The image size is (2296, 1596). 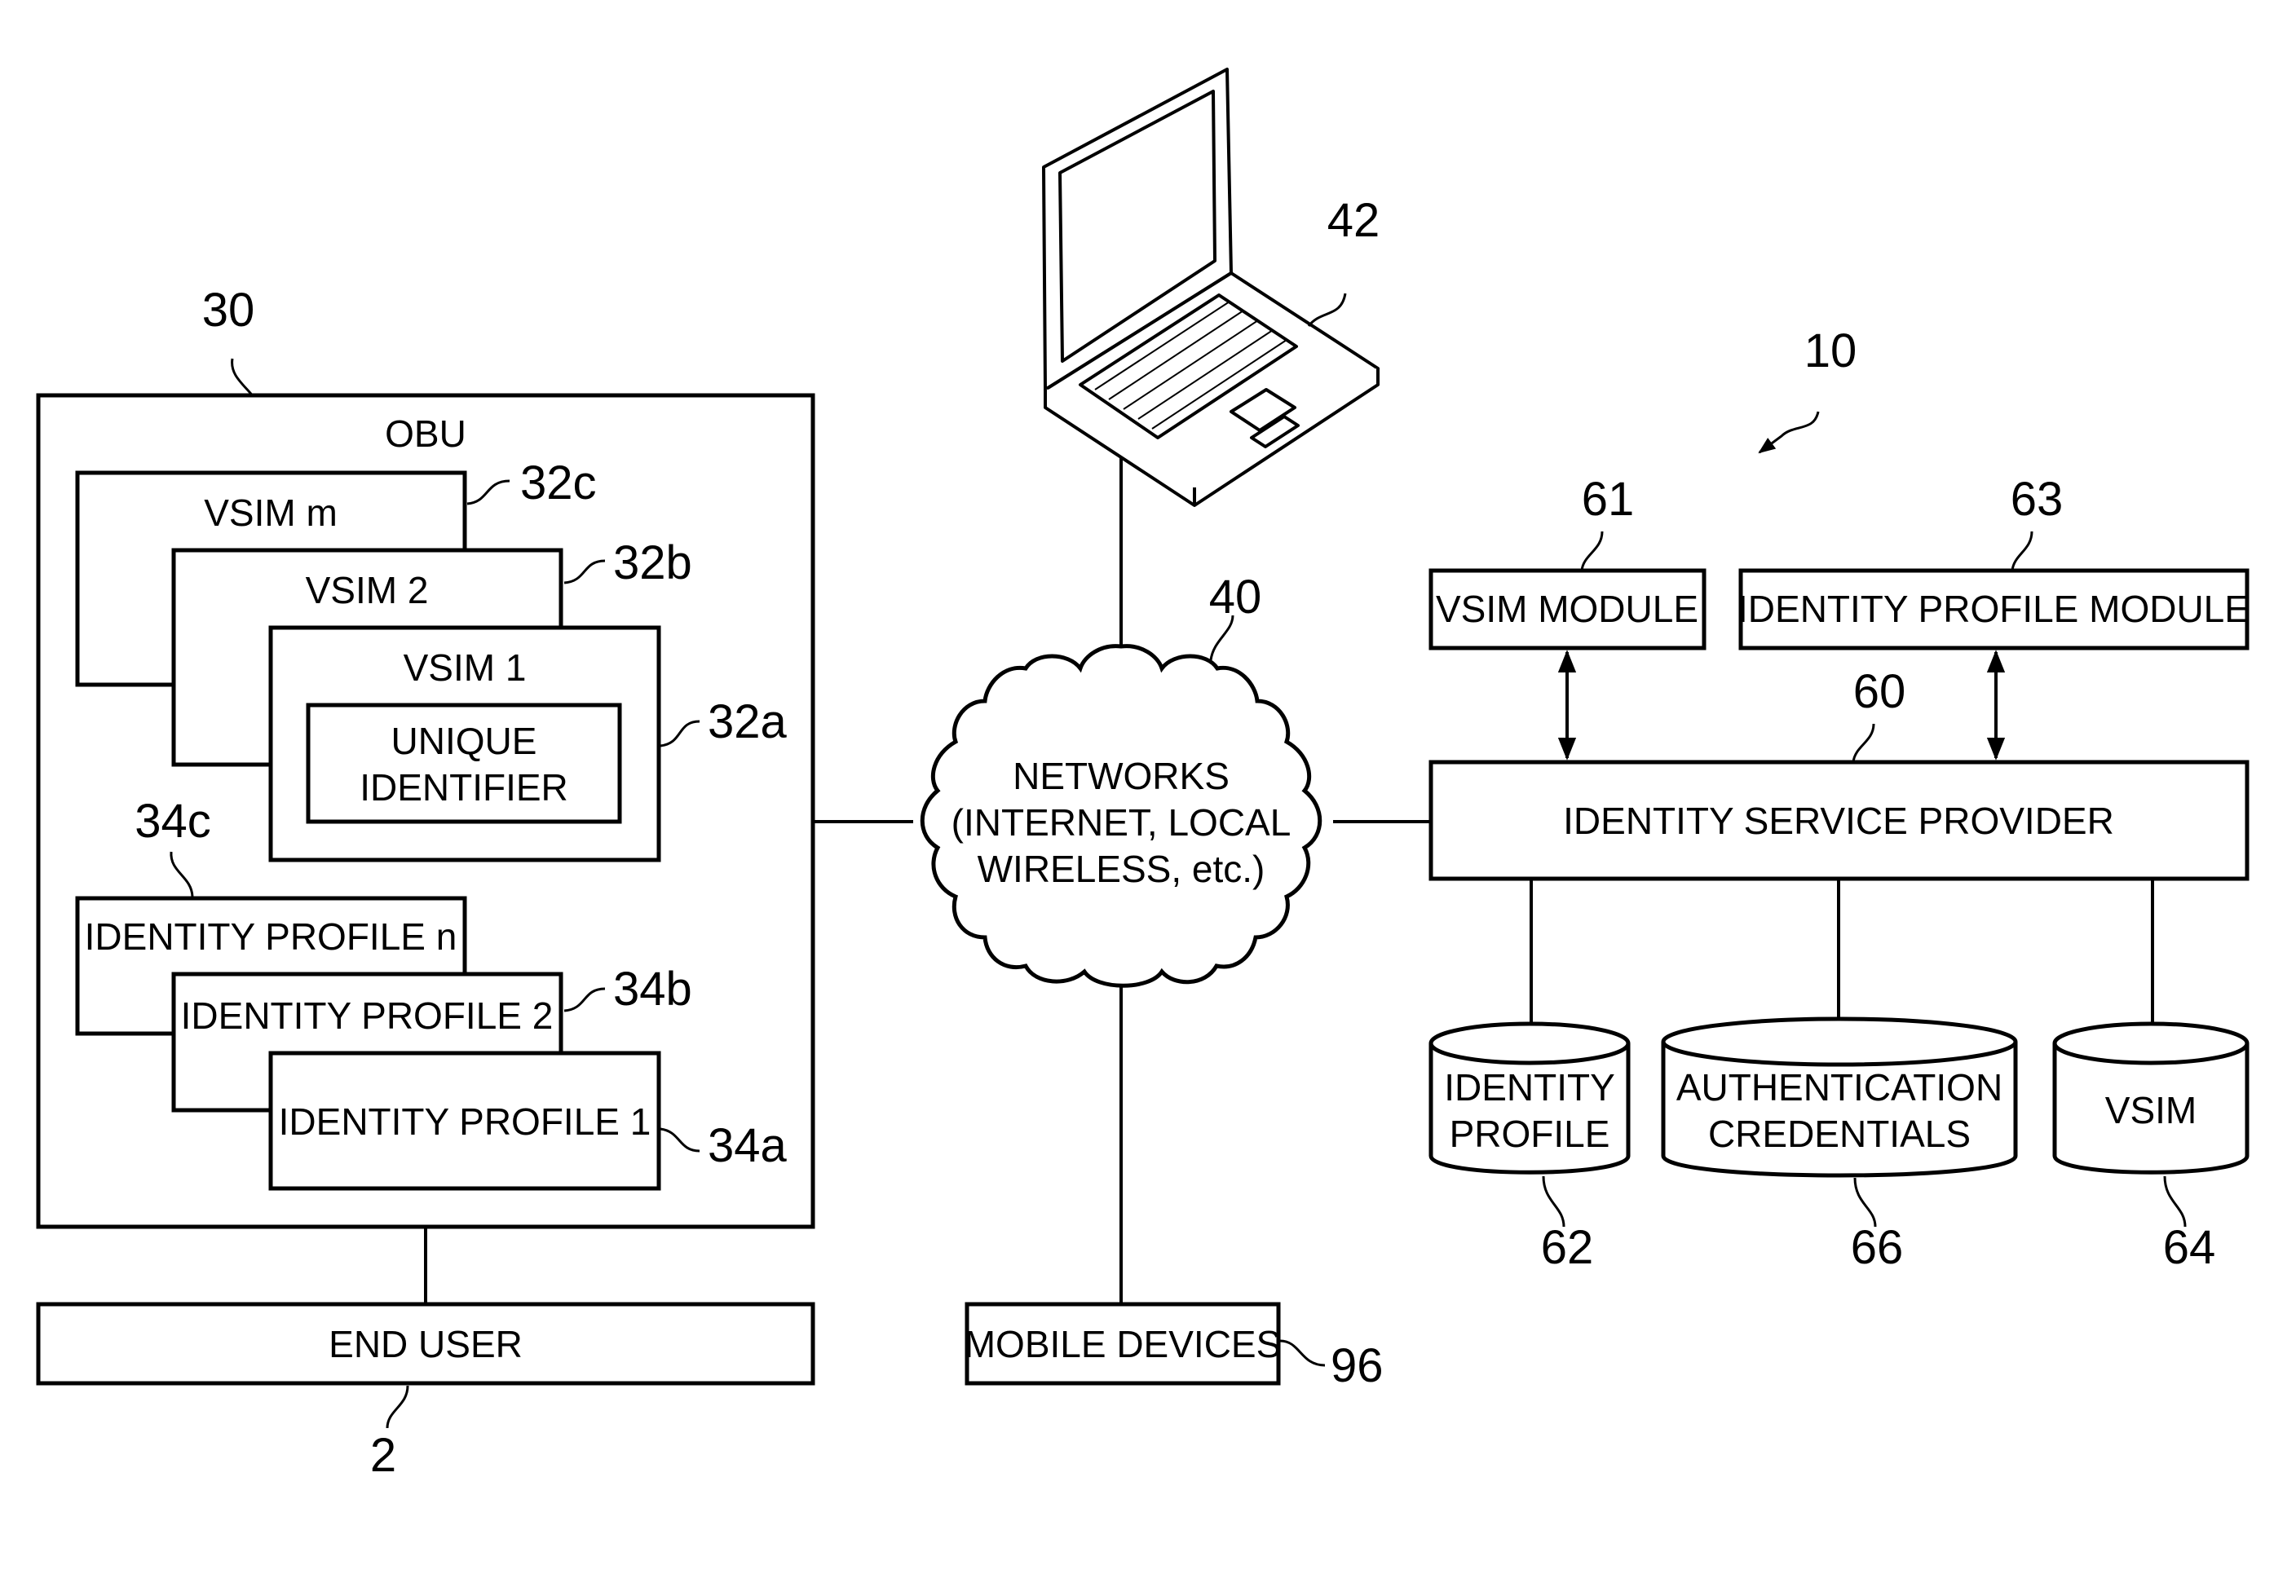 I want to click on database-authentication-credentials: AUTHENTICATION CREDENTIALS 66, so click(x=1839, y=1145).